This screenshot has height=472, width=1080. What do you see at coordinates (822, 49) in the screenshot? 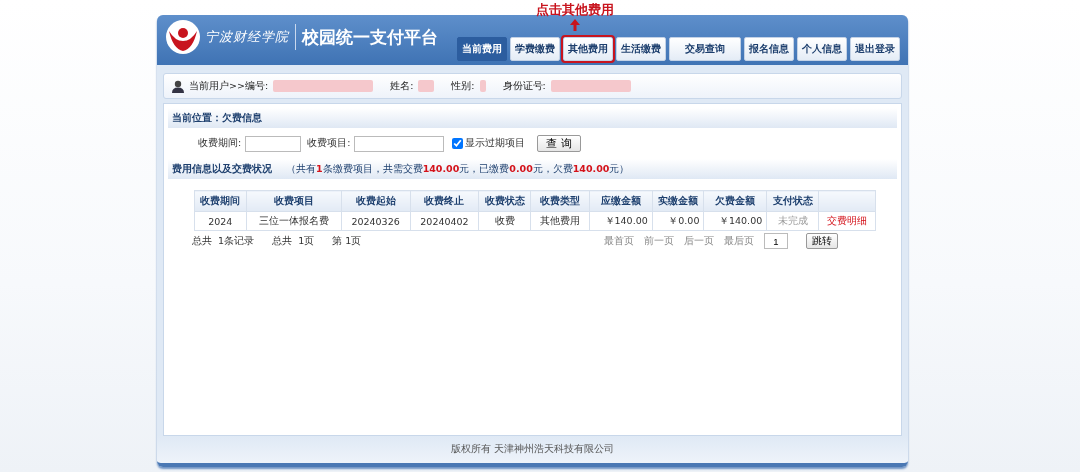
I see `nav-tab: 个人信息` at bounding box center [822, 49].